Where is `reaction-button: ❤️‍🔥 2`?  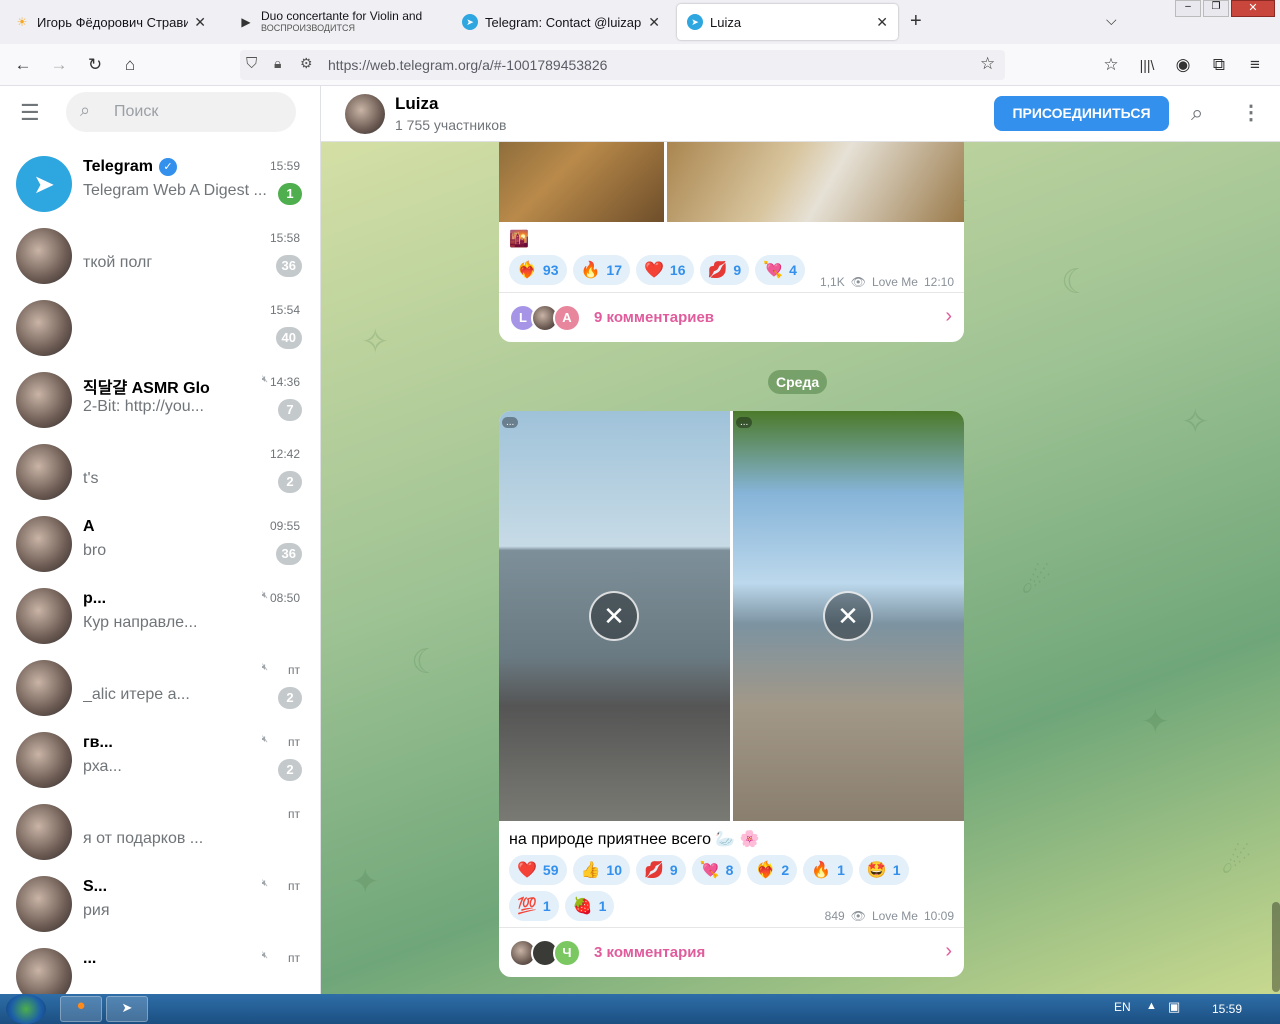 reaction-button: ❤️‍🔥 2 is located at coordinates (772, 870).